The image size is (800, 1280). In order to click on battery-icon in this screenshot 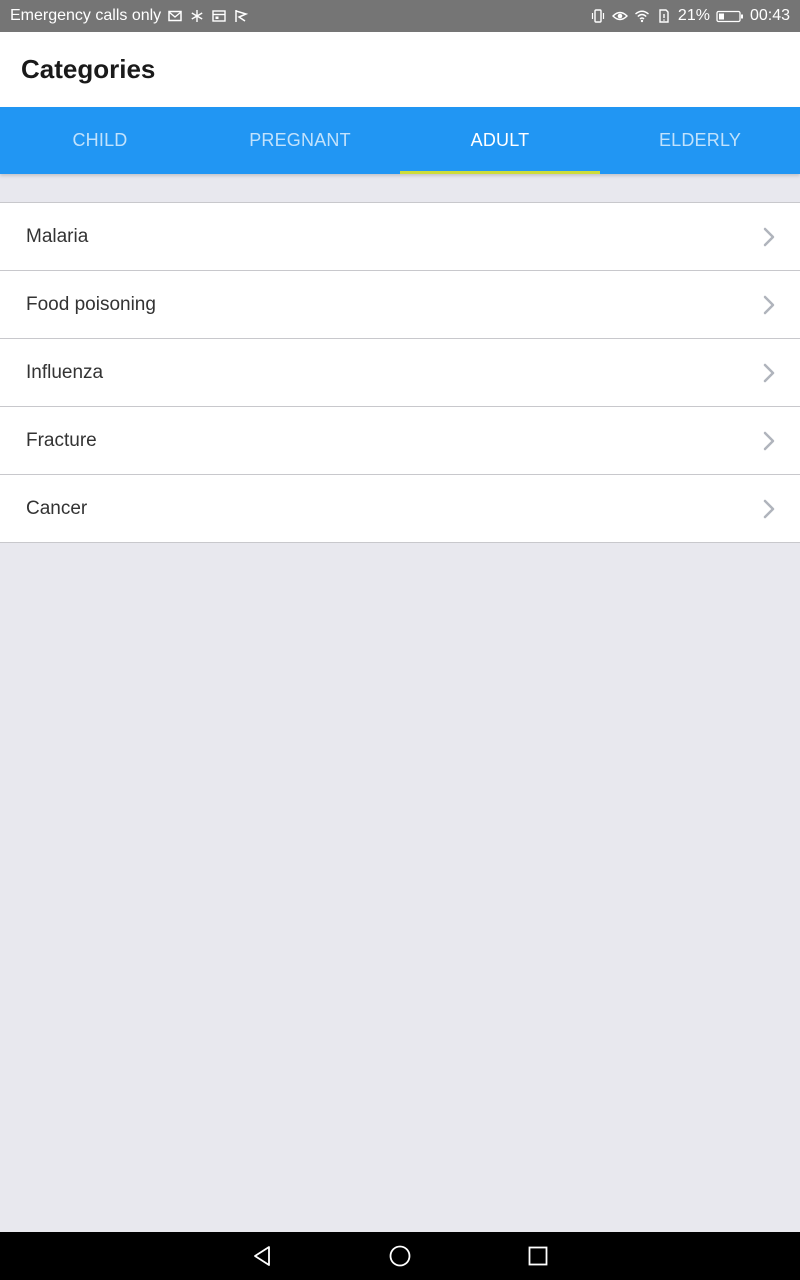, I will do `click(730, 16)`.